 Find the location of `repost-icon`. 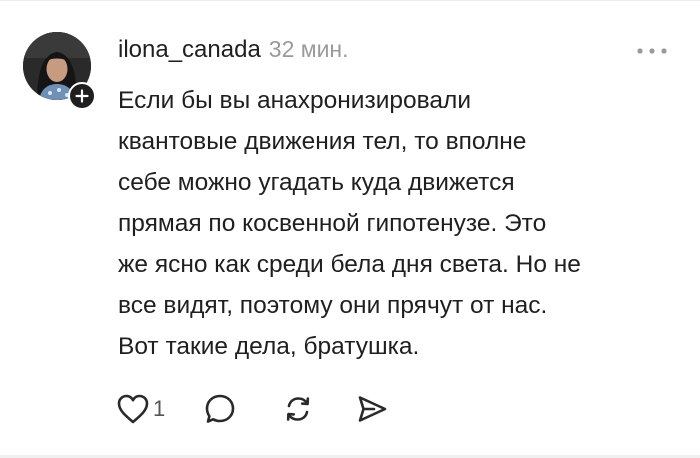

repost-icon is located at coordinates (298, 409).